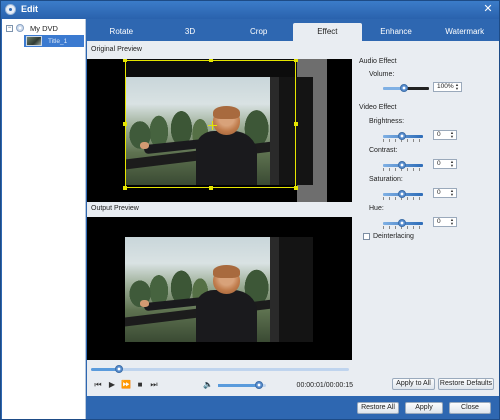 The image size is (500, 420). Describe the element at coordinates (466, 384) in the screenshot. I see `restore-defaults-button: Restore Defaults` at that location.